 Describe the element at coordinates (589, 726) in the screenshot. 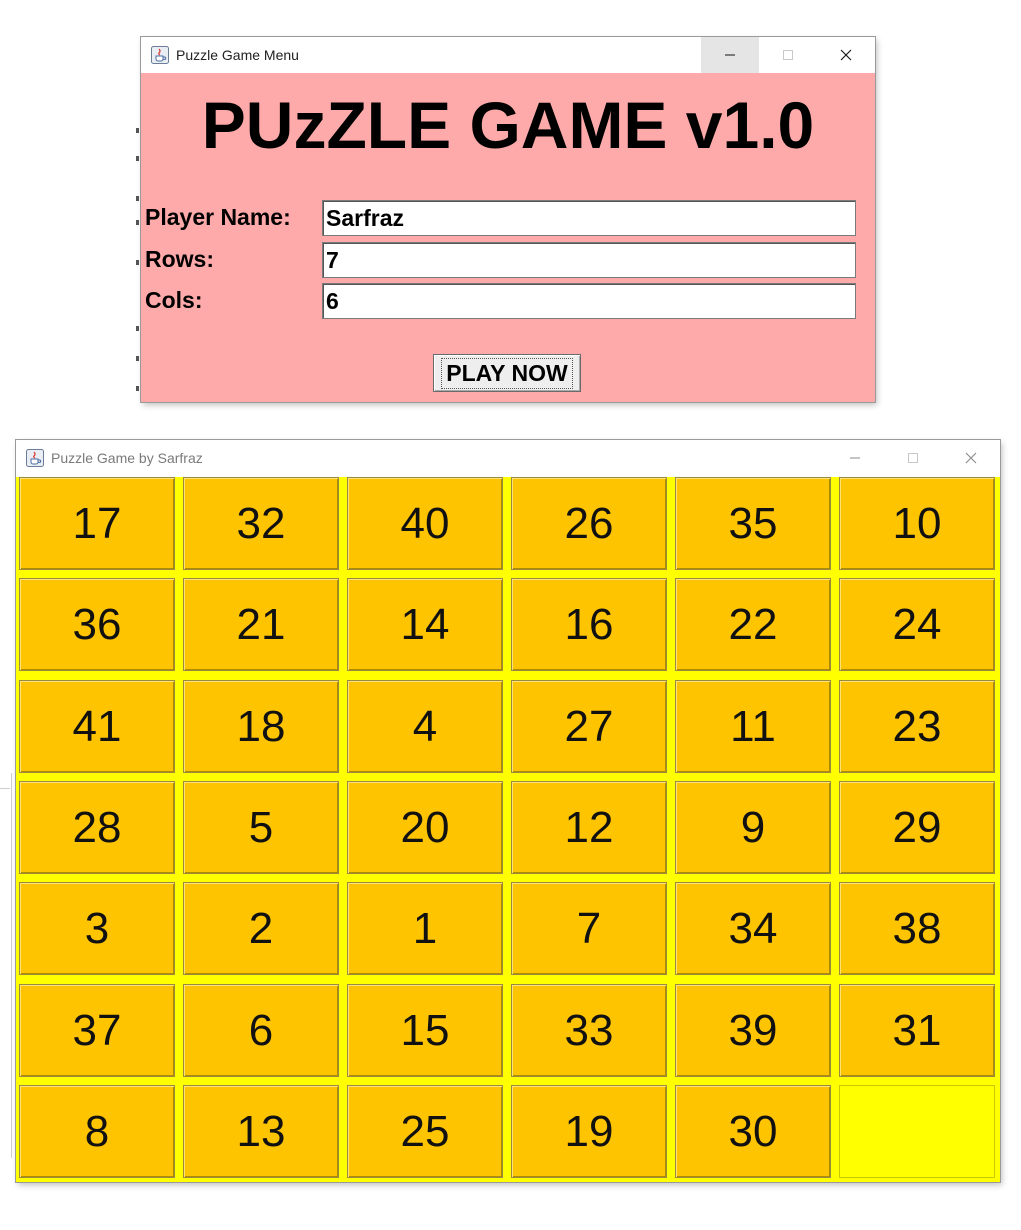

I see `puzzle-tile: 27` at that location.